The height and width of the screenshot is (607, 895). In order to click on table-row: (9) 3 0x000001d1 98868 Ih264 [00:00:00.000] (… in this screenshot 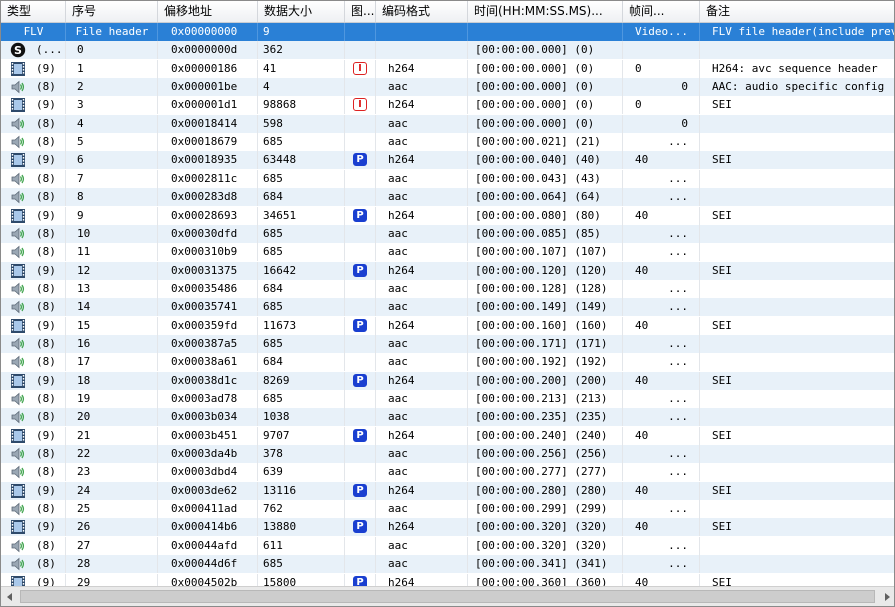, I will do `click(447, 105)`.